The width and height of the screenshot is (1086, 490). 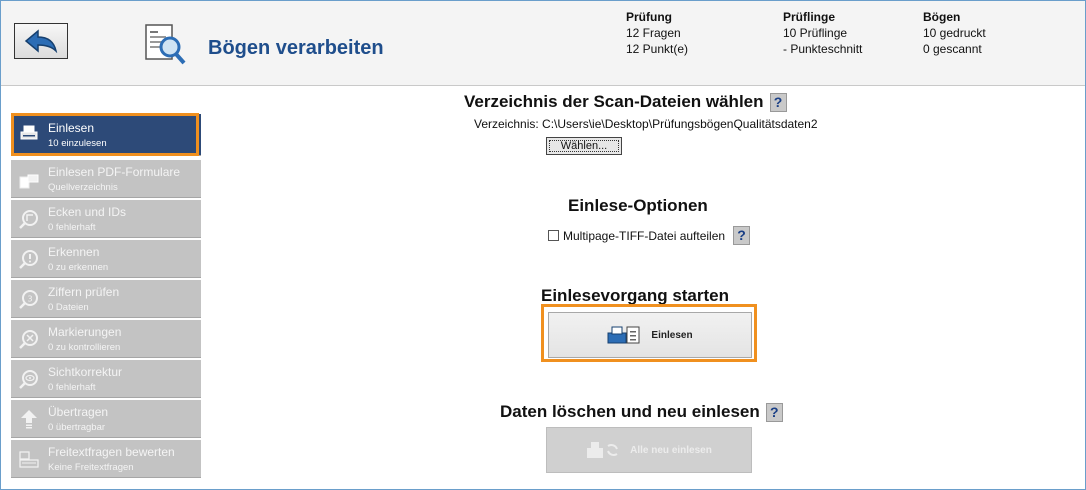 What do you see at coordinates (952, 49) in the screenshot?
I see `stat-line: 0 gescannt` at bounding box center [952, 49].